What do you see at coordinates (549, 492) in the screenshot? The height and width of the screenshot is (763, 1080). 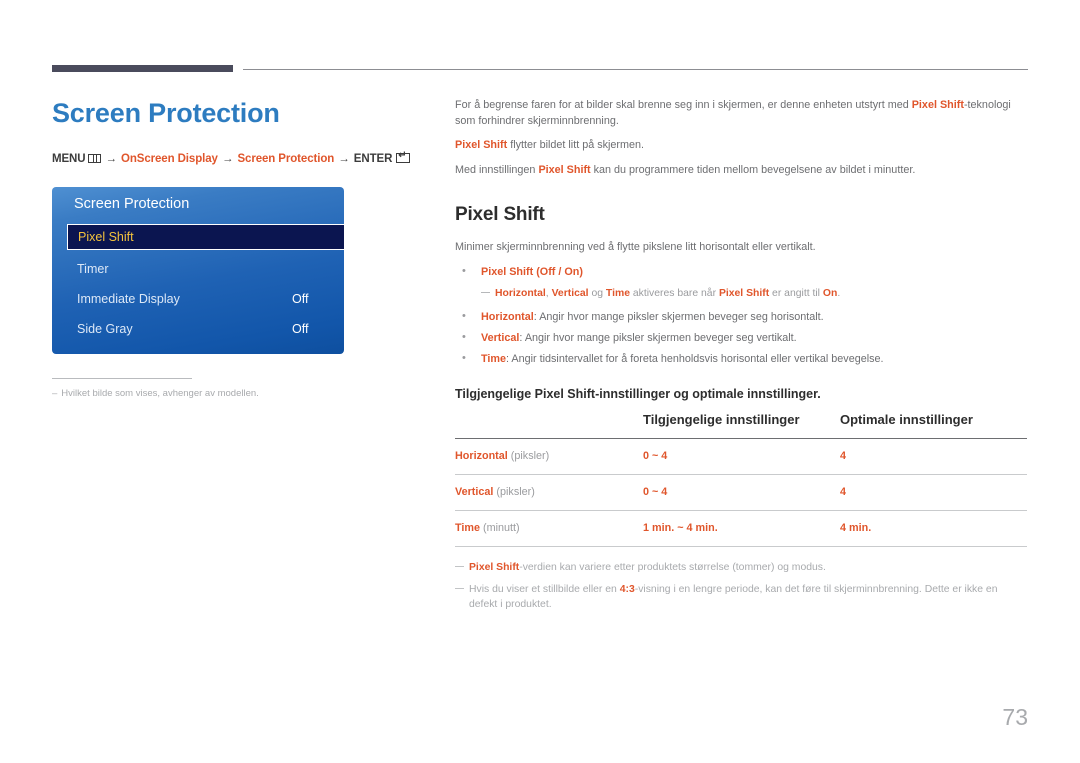 I see `table-cell-term: Vertical (piksler)` at bounding box center [549, 492].